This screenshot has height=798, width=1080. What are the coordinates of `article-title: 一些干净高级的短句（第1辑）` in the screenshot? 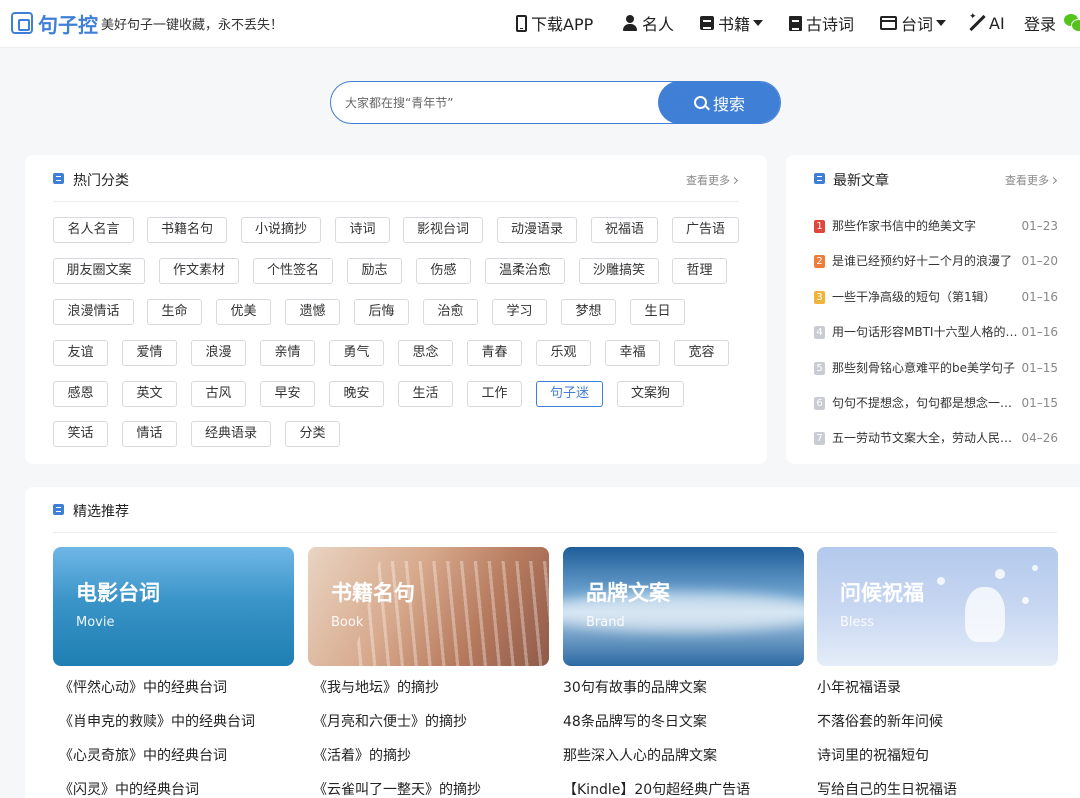 It's located at (925, 297).